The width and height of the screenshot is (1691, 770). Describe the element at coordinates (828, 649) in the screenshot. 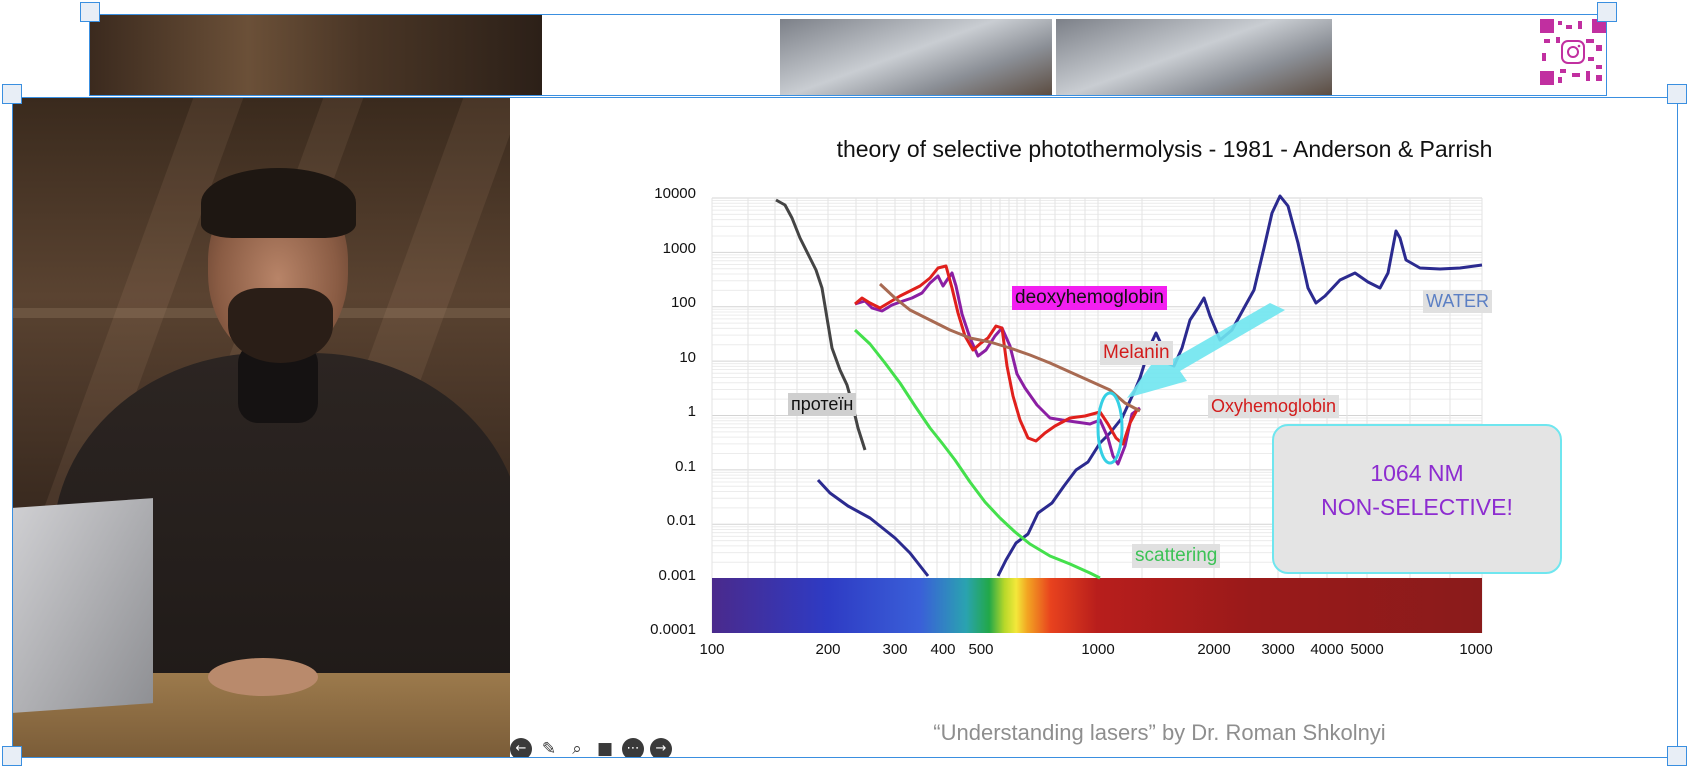

I see `x-tick-label: 200` at that location.